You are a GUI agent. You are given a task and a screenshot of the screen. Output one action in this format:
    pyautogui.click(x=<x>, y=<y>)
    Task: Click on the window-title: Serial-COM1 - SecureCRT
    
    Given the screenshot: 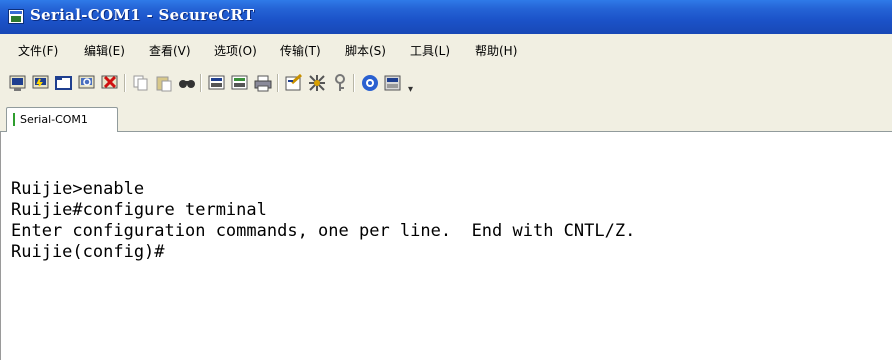 What is the action you would take?
    pyautogui.click(x=142, y=15)
    